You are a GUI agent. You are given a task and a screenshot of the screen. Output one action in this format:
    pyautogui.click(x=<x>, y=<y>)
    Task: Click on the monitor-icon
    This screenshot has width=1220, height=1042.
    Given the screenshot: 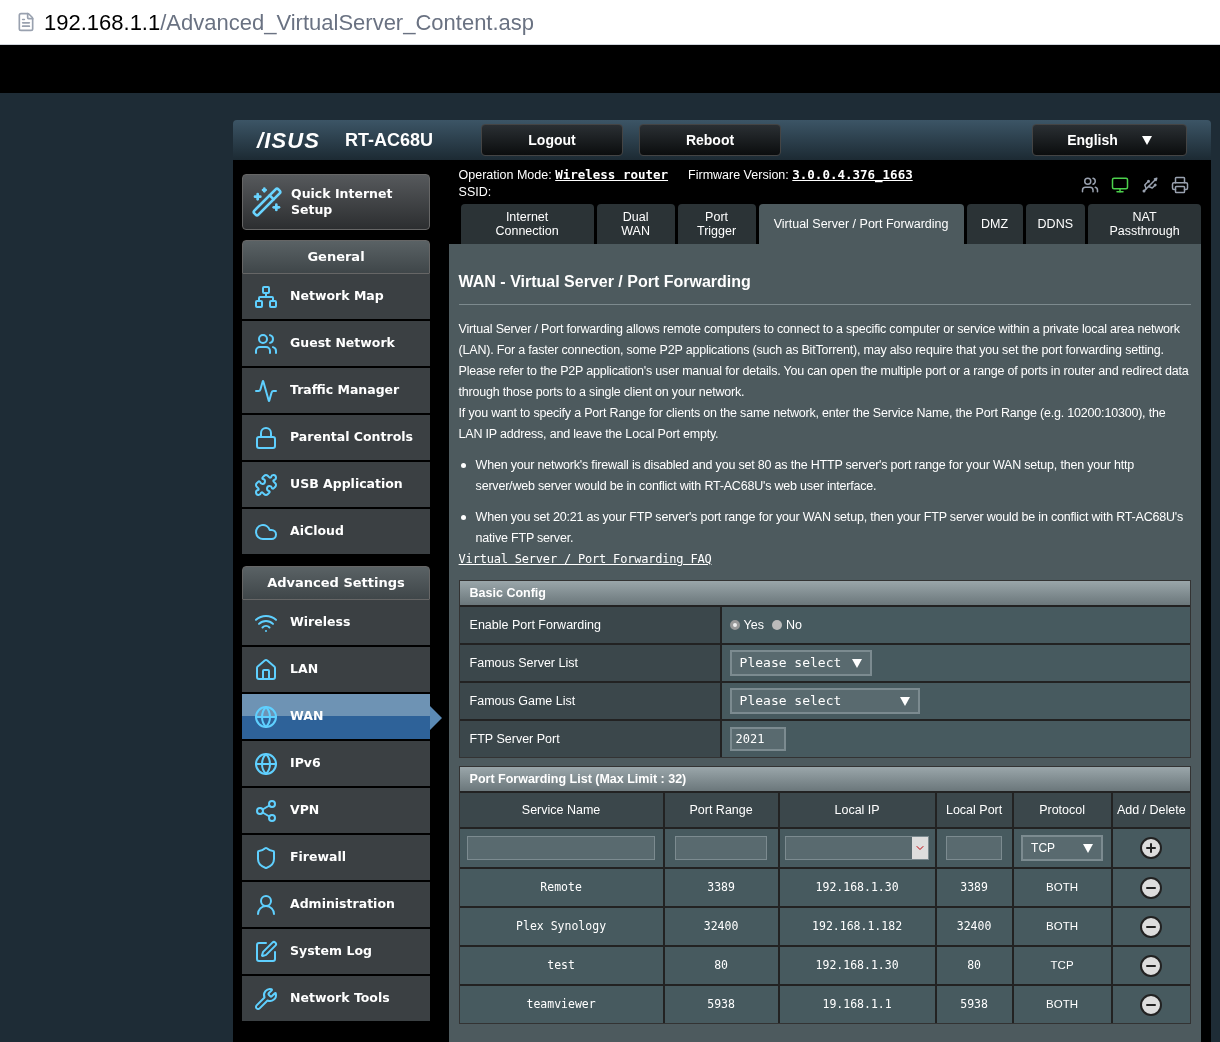 What is the action you would take?
    pyautogui.click(x=1120, y=185)
    